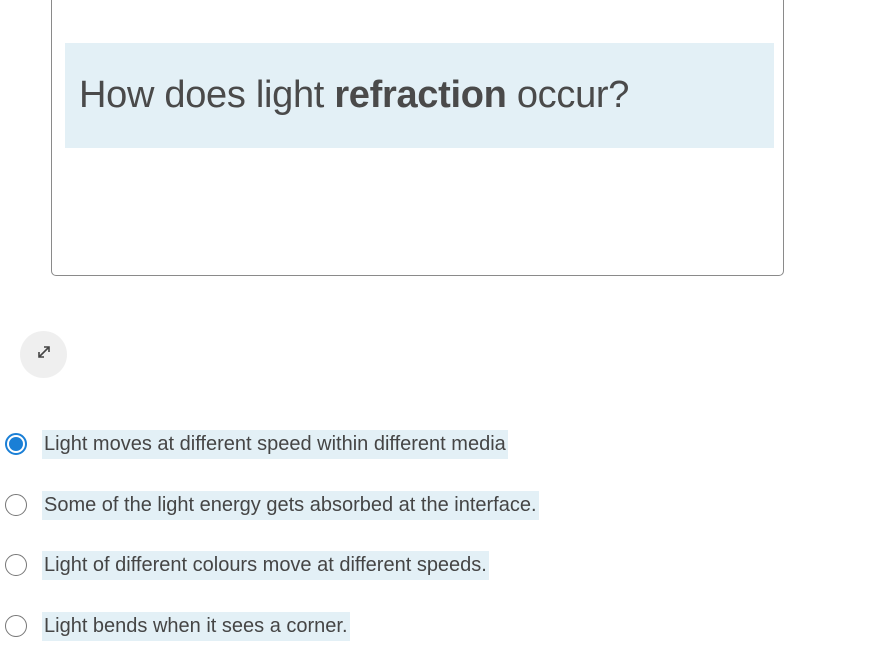  I want to click on expand-arrows-icon, so click(44, 354).